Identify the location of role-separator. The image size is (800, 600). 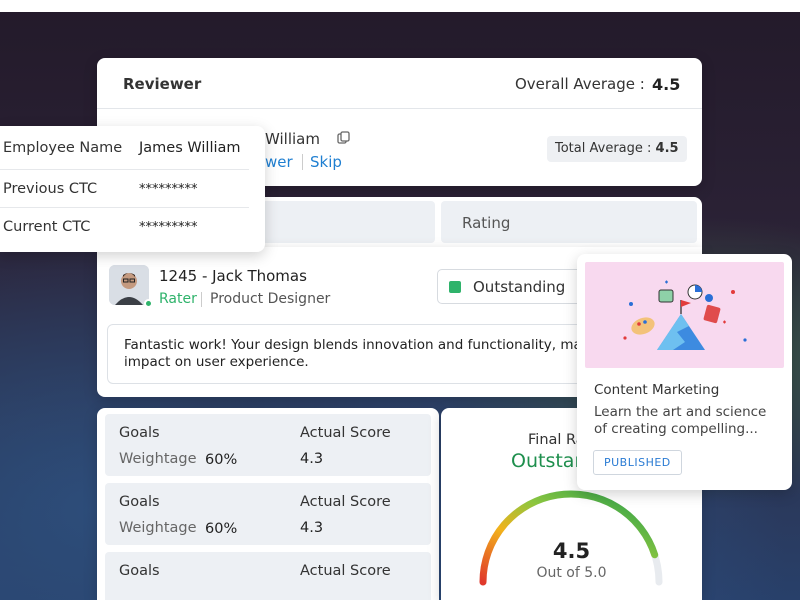
(201, 299).